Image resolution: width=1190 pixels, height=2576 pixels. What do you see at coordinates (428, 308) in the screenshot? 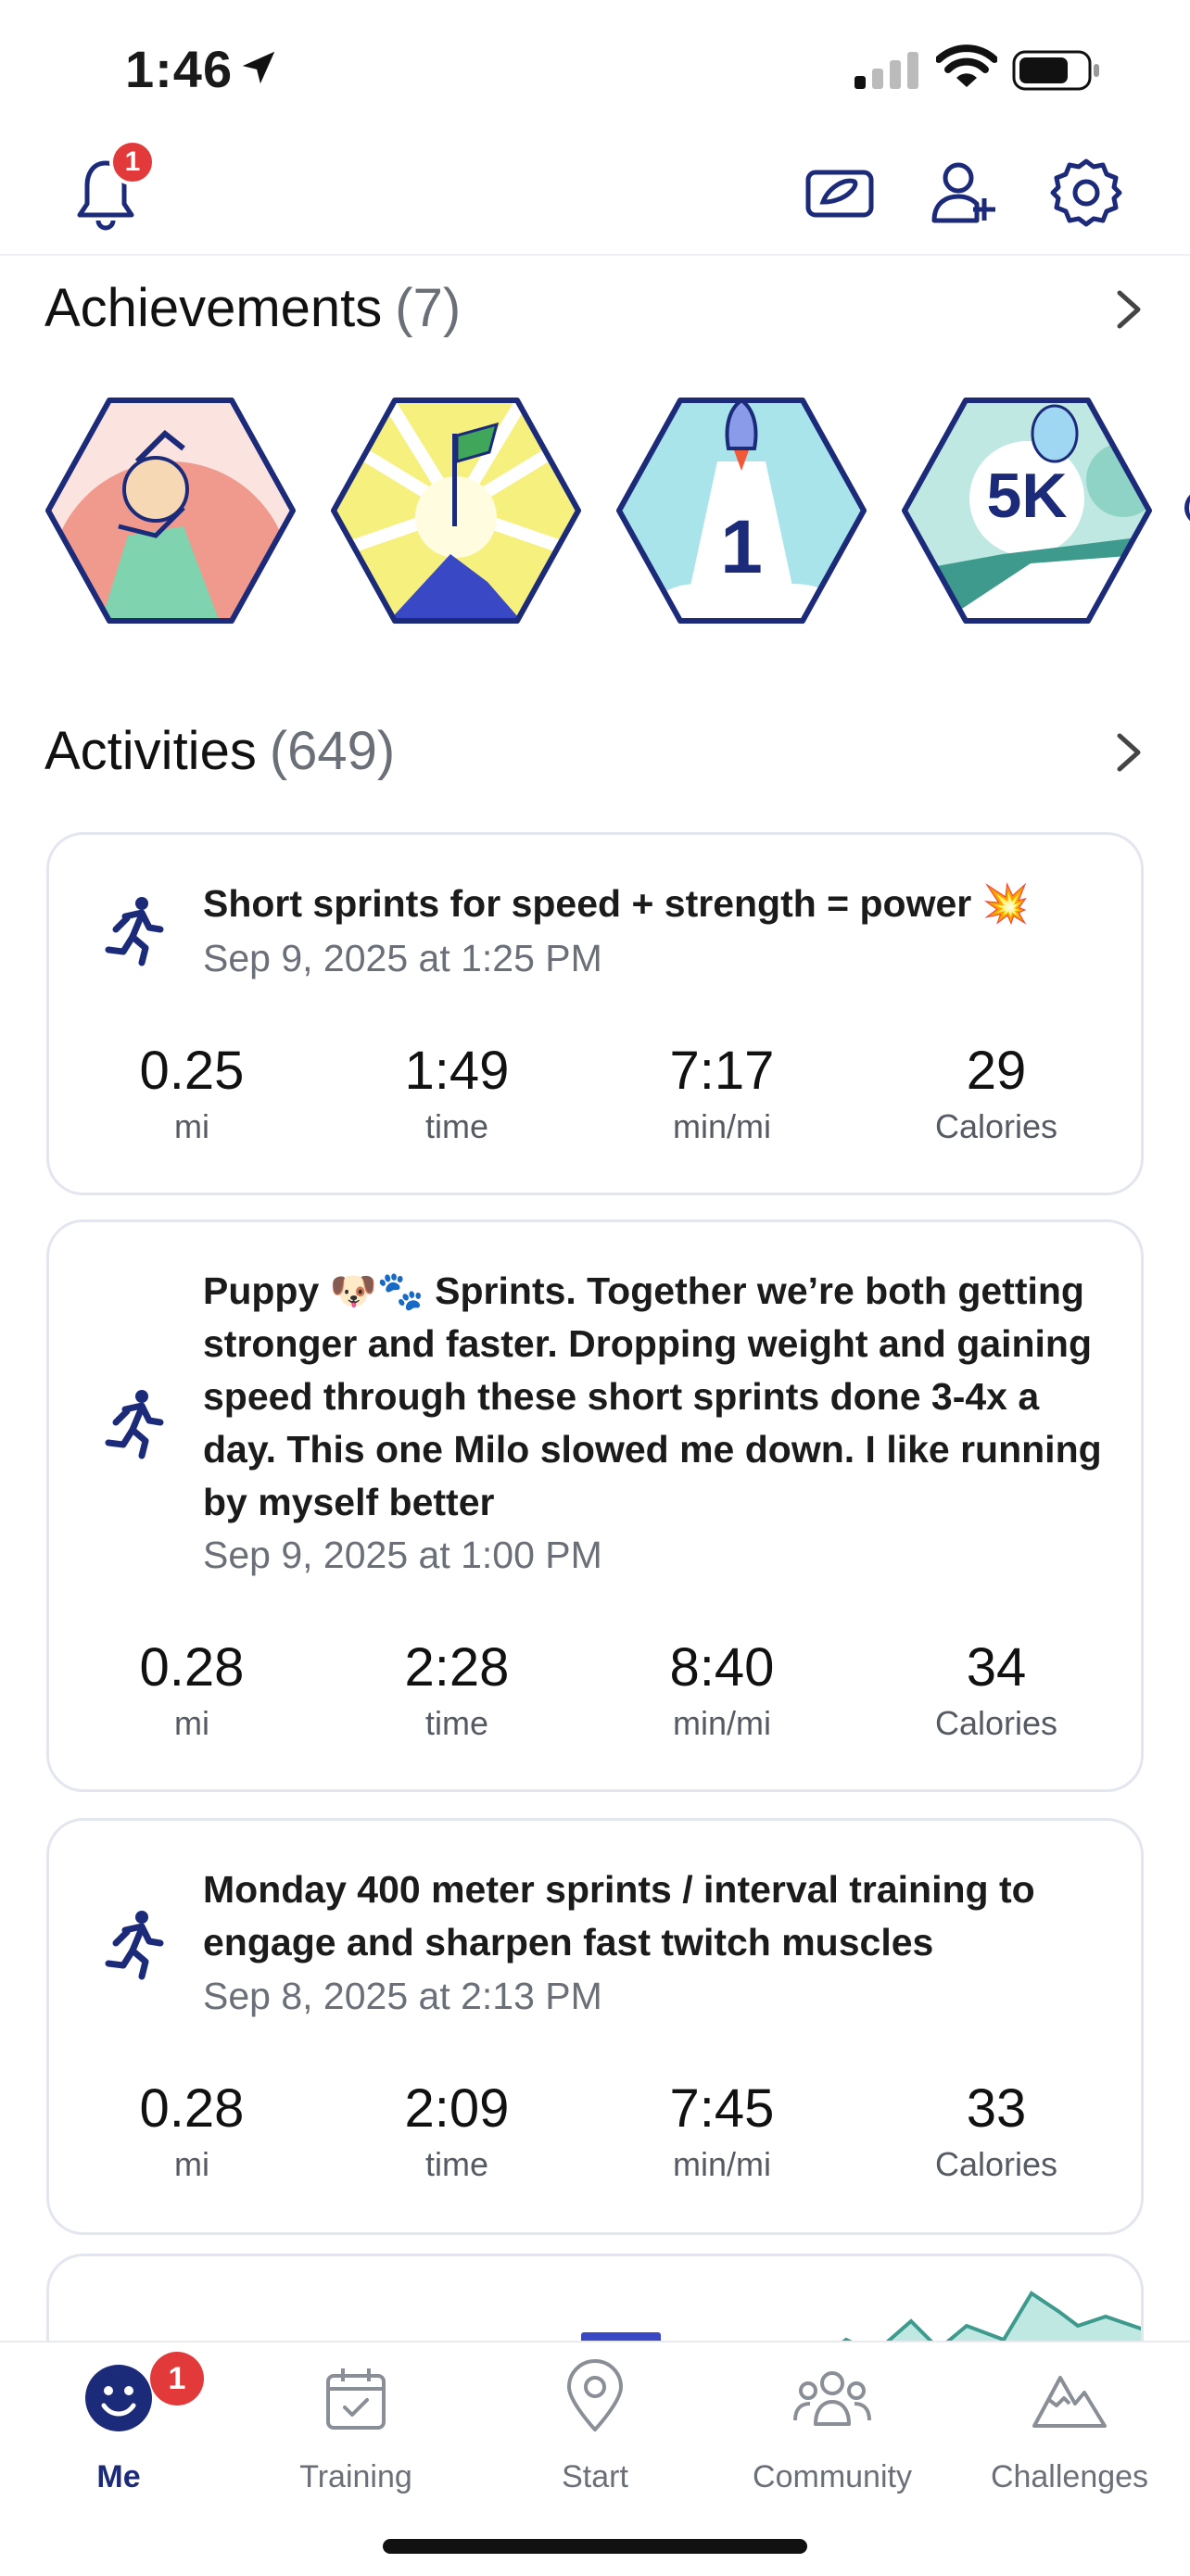
I see `achievements-count: (7)` at bounding box center [428, 308].